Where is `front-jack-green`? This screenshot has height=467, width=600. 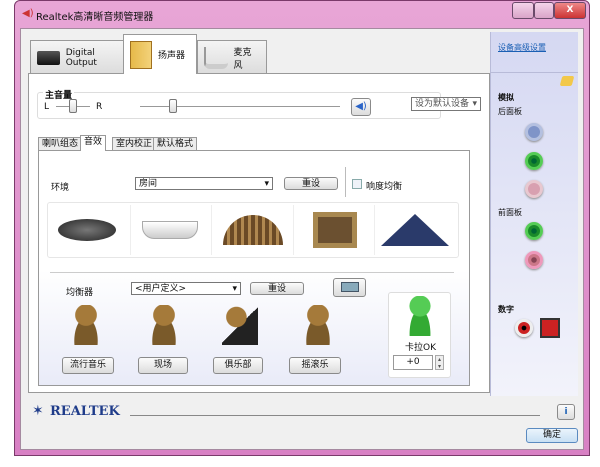
front-jack-green is located at coordinates (534, 231).